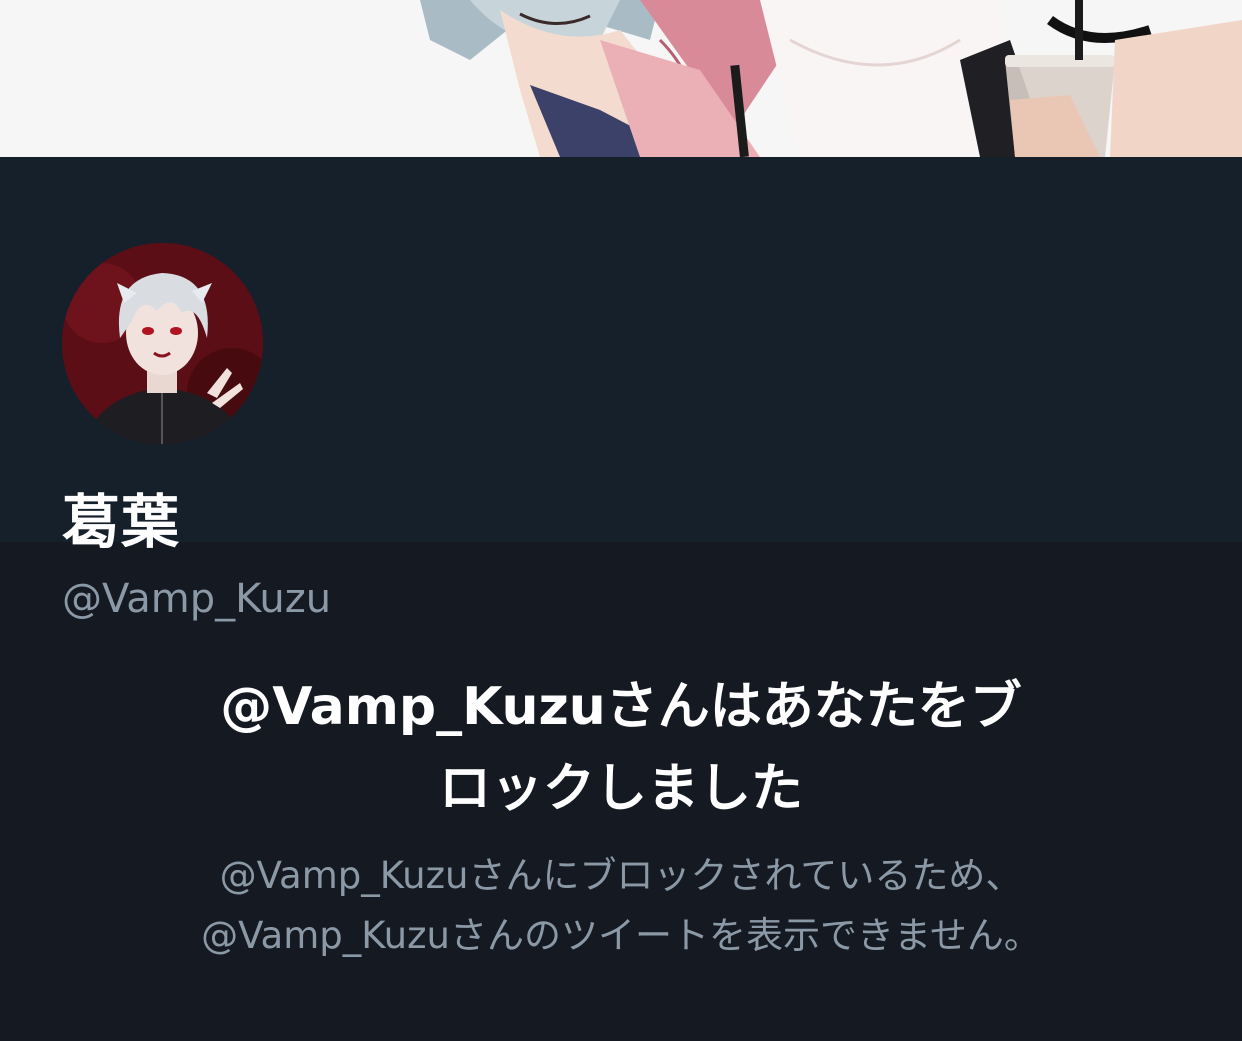 This screenshot has width=1242, height=1041. I want to click on profile-handle: @Vamp_Kuzu, so click(197, 599).